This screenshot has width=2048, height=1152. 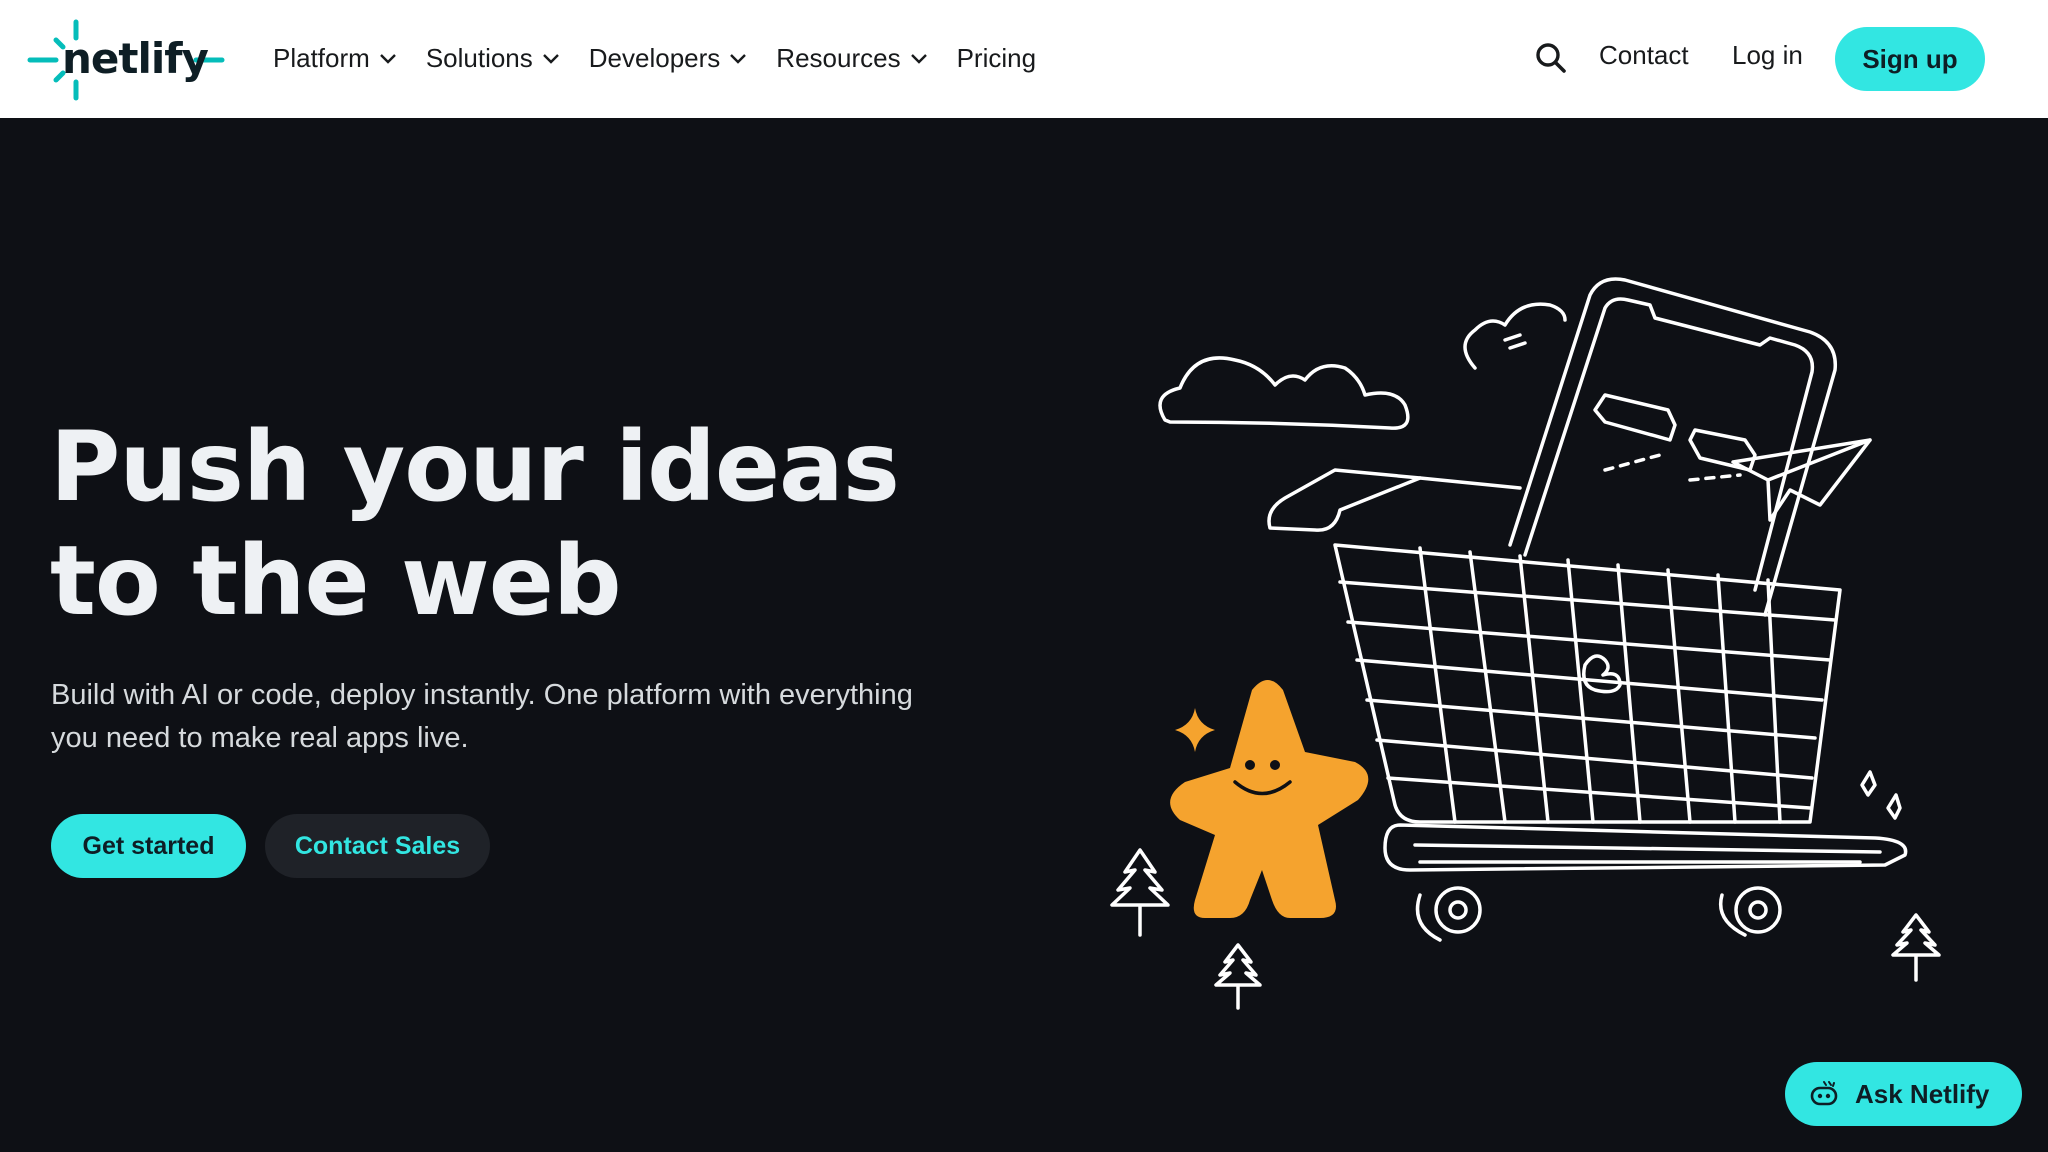 I want to click on search-icon, so click(x=1551, y=58).